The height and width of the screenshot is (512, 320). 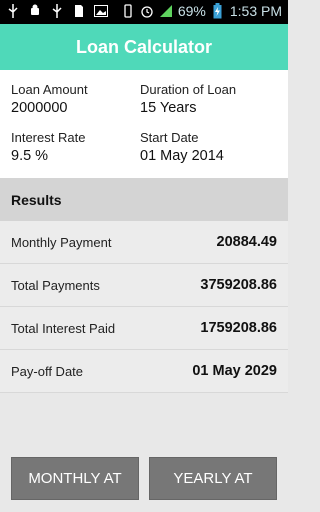 What do you see at coordinates (238, 285) in the screenshot?
I see `result-value: 3759208.86` at bounding box center [238, 285].